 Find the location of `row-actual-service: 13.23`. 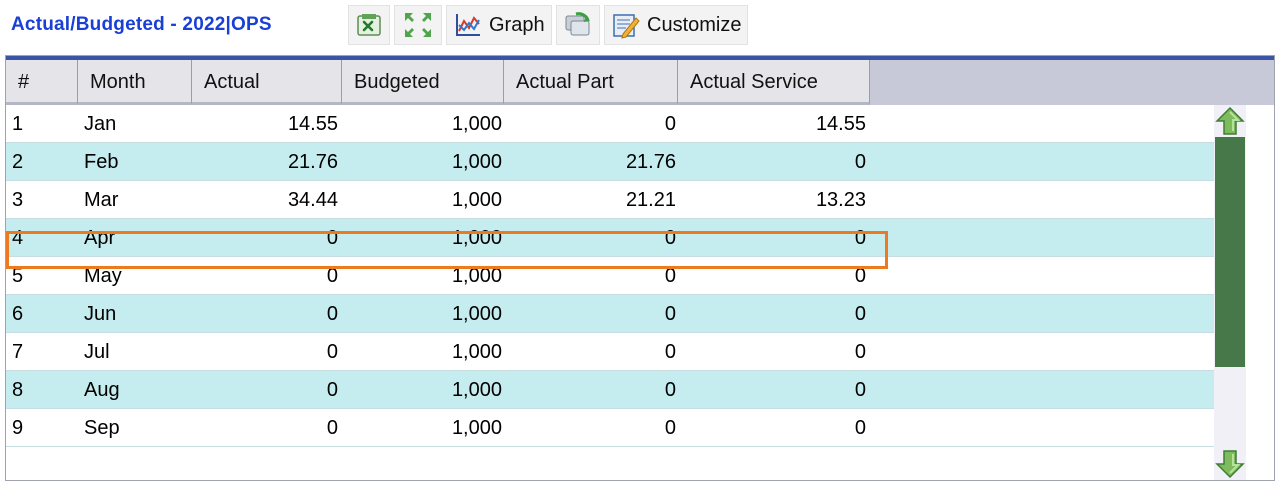

row-actual-service: 13.23 is located at coordinates (840, 200).